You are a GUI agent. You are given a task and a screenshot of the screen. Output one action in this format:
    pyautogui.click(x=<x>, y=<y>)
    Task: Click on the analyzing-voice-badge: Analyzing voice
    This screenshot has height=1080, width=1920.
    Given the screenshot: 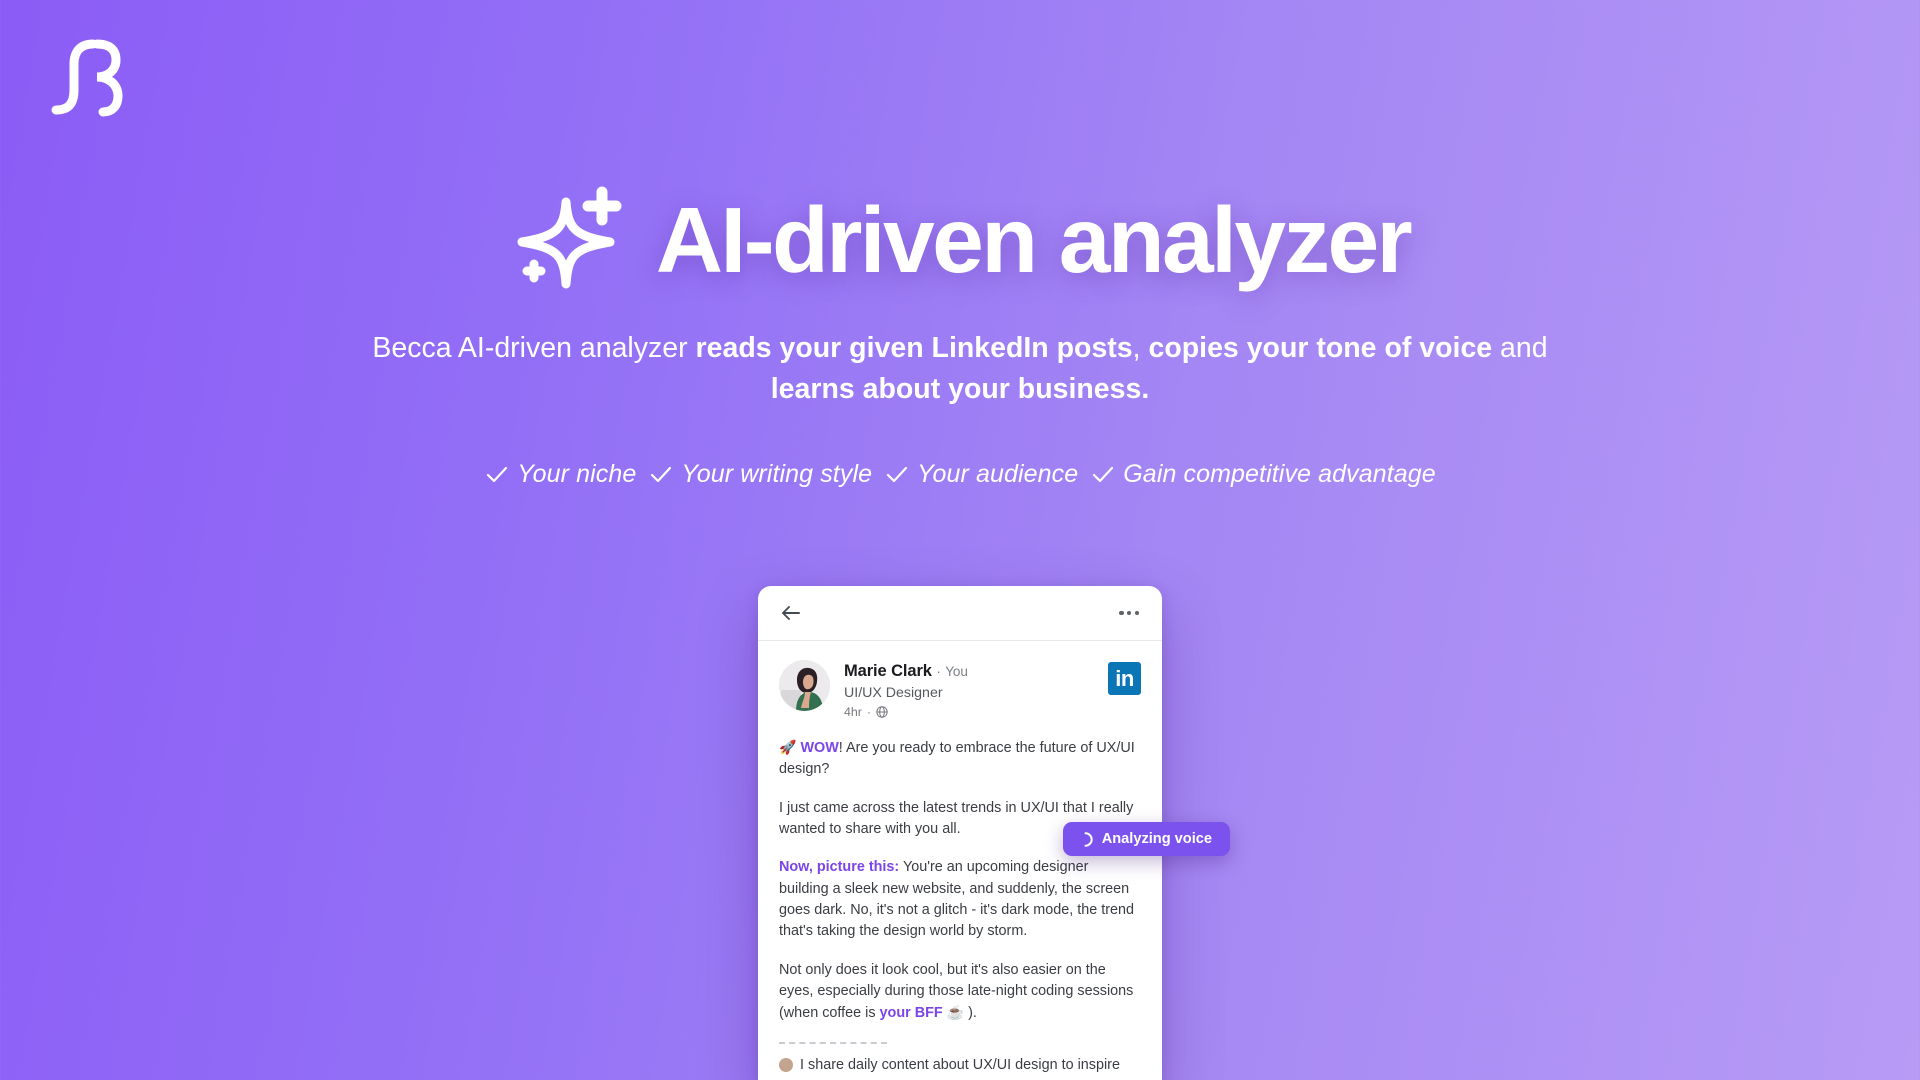 What is the action you would take?
    pyautogui.click(x=1146, y=839)
    